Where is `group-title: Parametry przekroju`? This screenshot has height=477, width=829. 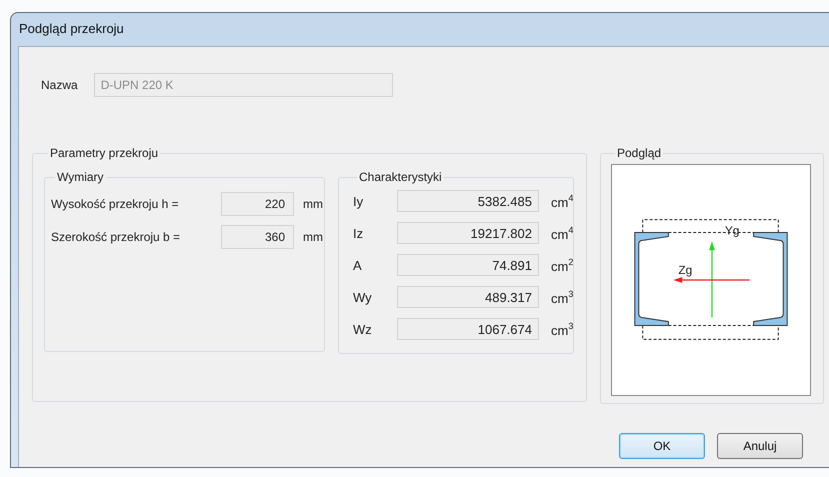 group-title: Parametry przekroju is located at coordinates (104, 153).